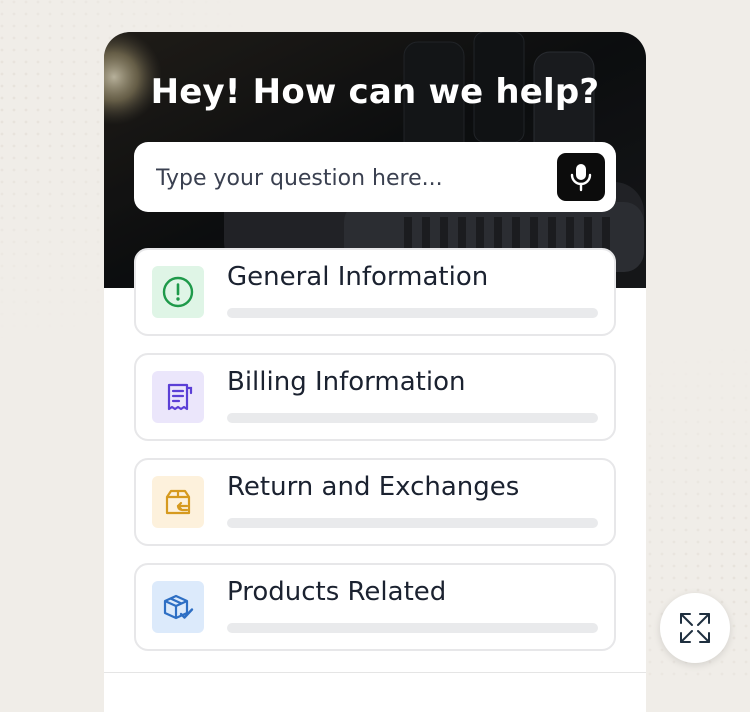 This screenshot has width=750, height=712. What do you see at coordinates (375, 672) in the screenshot?
I see `divider` at bounding box center [375, 672].